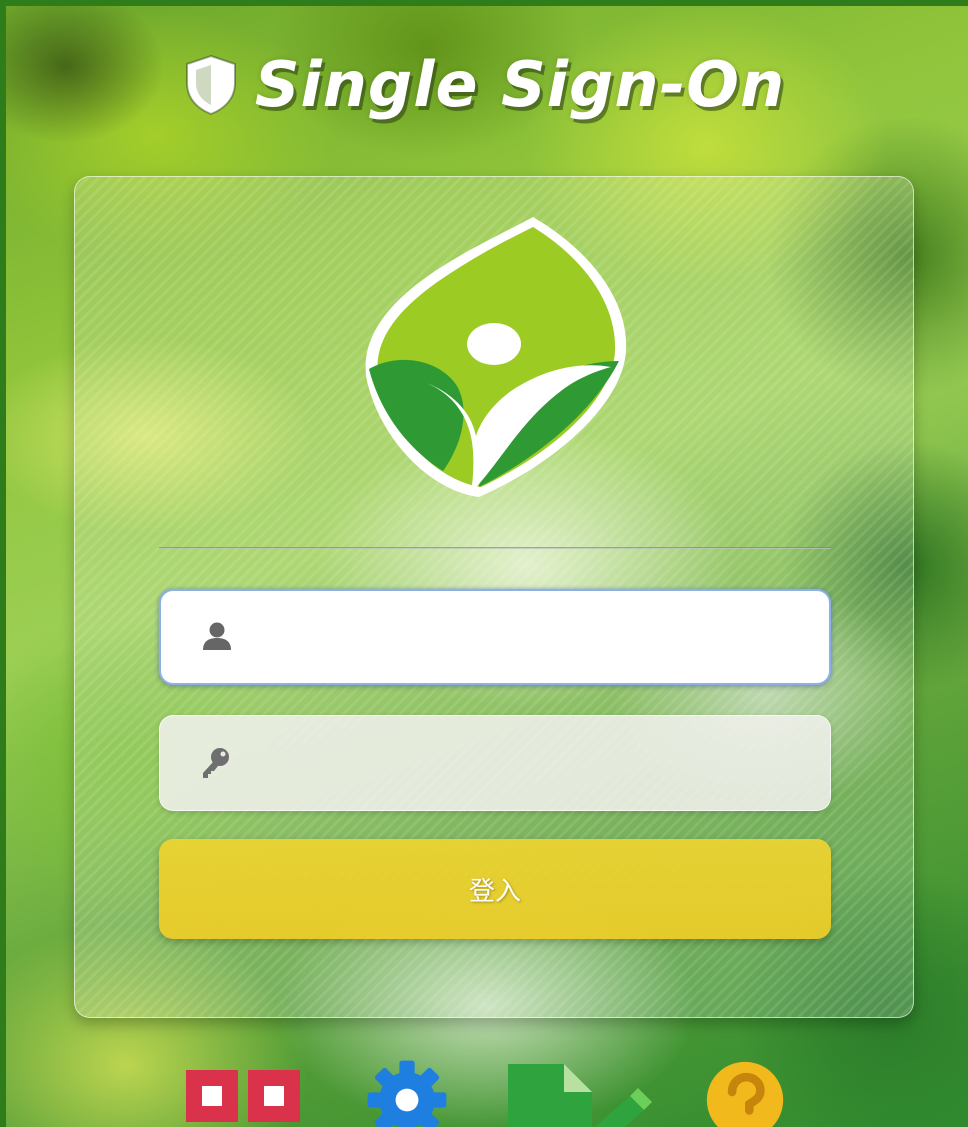 This screenshot has height=1127, width=968. Describe the element at coordinates (217, 636) in the screenshot. I see `user-icon` at that location.